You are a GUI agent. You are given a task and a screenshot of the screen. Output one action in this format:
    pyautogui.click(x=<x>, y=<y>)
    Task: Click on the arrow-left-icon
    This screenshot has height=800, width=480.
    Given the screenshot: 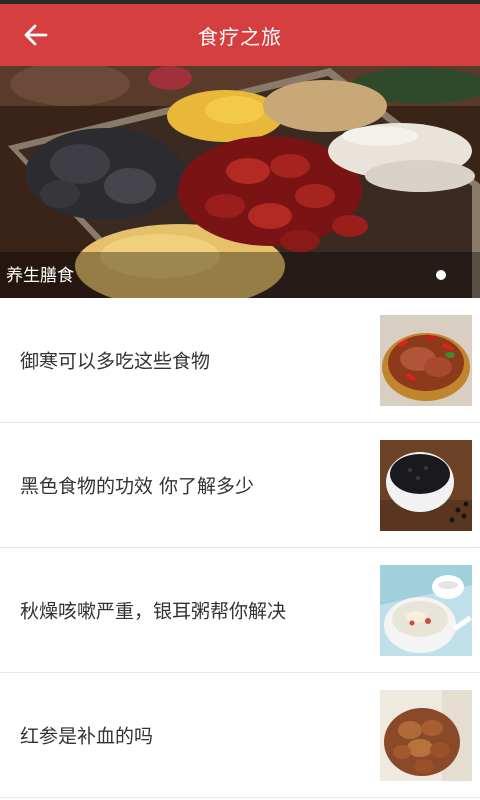 What is the action you would take?
    pyautogui.click(x=36, y=35)
    